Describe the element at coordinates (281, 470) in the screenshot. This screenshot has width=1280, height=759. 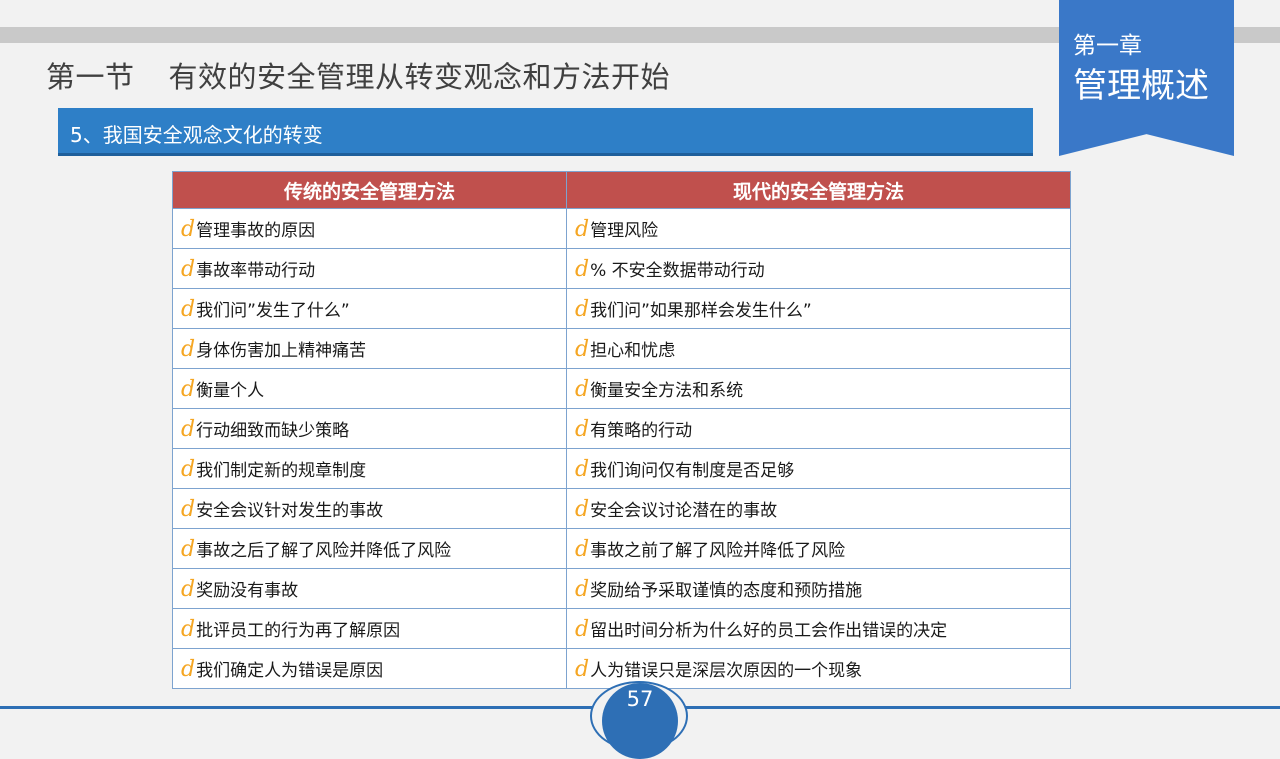
I see `cell-text: 我们制定新的规章制度` at that location.